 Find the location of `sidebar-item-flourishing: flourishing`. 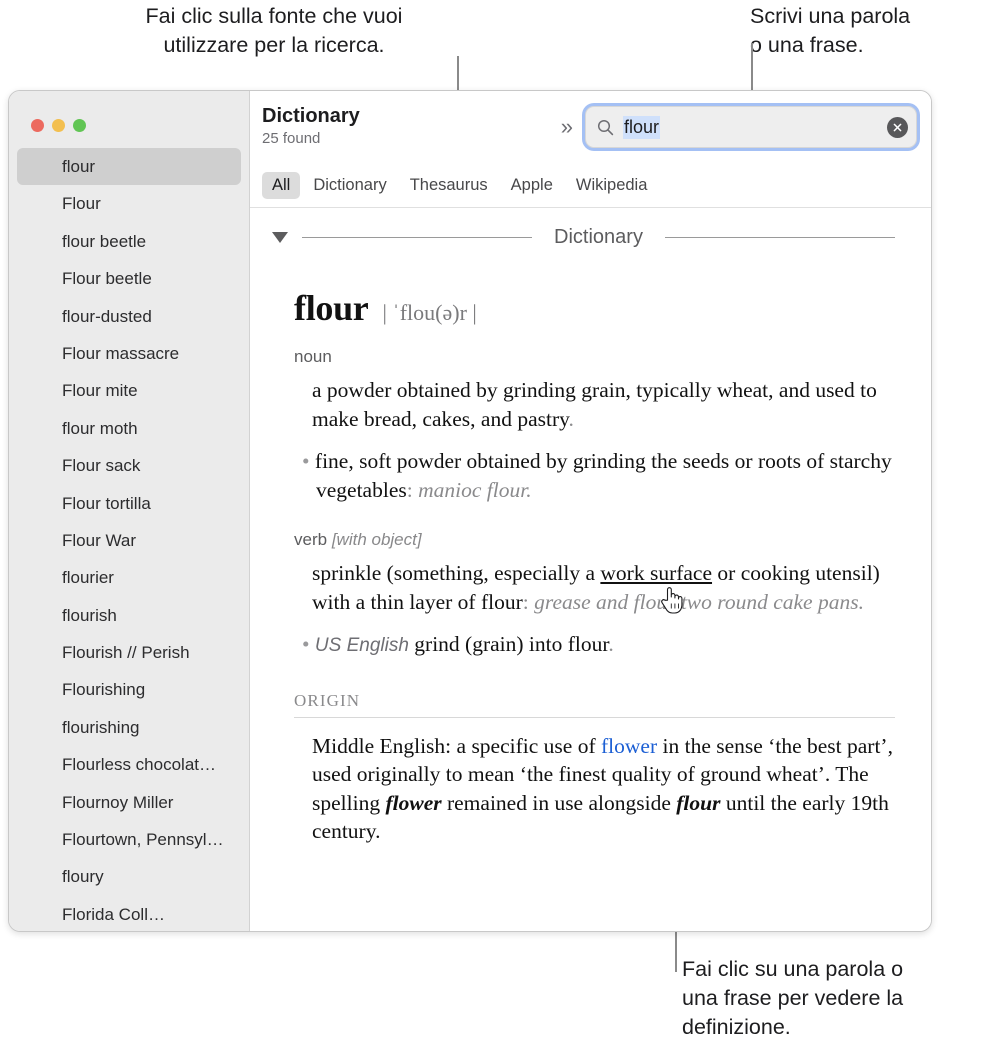

sidebar-item-flourishing: flourishing is located at coordinates (129, 727).